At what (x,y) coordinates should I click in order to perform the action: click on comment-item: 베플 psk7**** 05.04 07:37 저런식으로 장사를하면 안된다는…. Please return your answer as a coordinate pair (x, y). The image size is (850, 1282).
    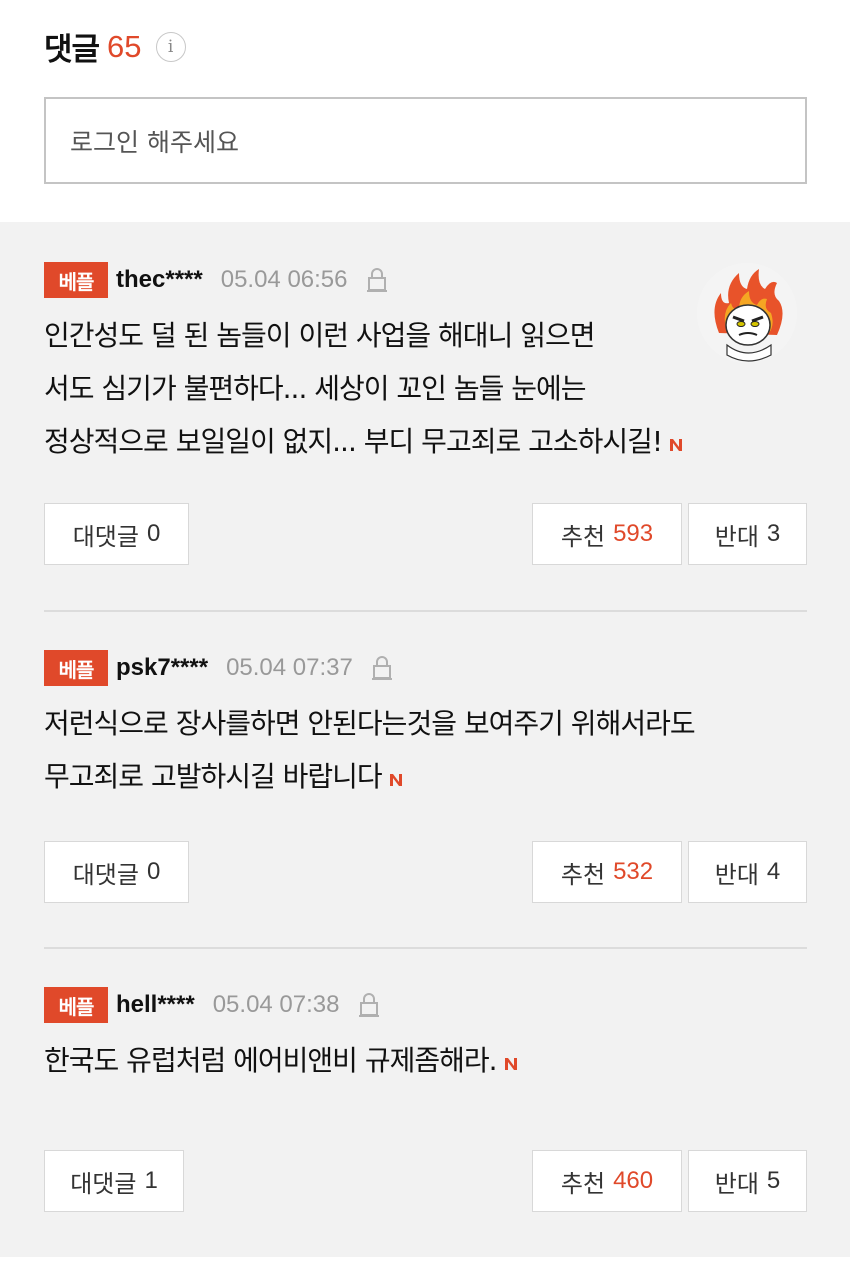
    Looking at the image, I should click on (425, 726).